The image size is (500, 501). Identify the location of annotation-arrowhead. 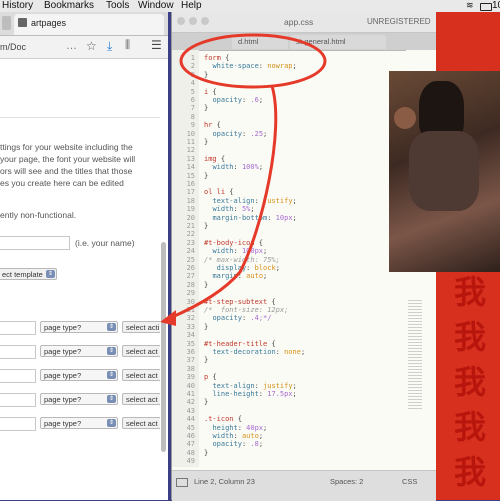
(168, 318).